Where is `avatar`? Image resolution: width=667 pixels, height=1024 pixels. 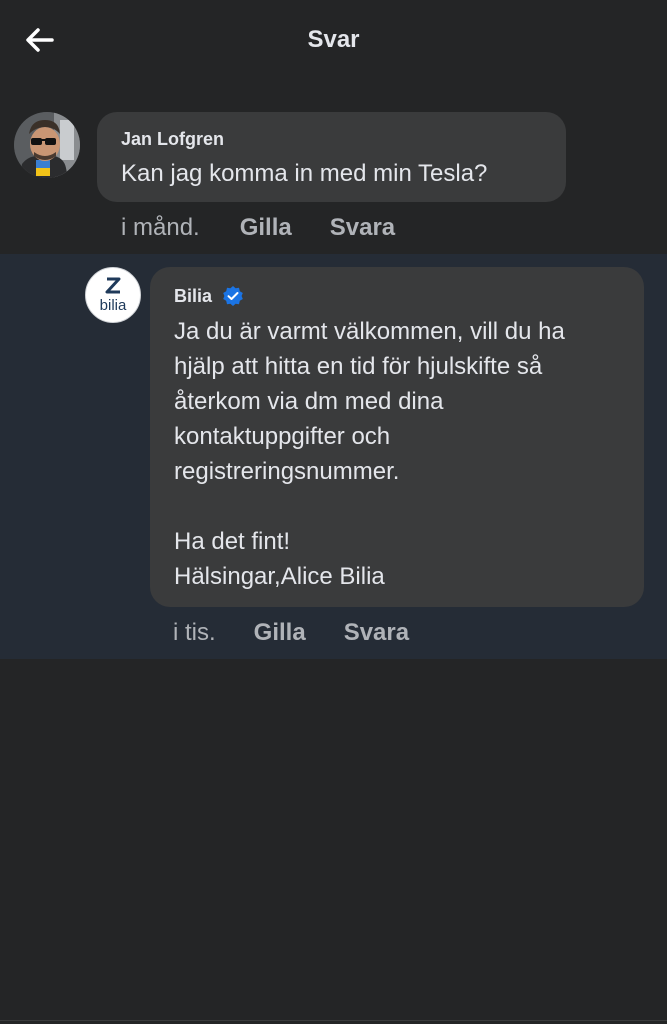 avatar is located at coordinates (47, 145).